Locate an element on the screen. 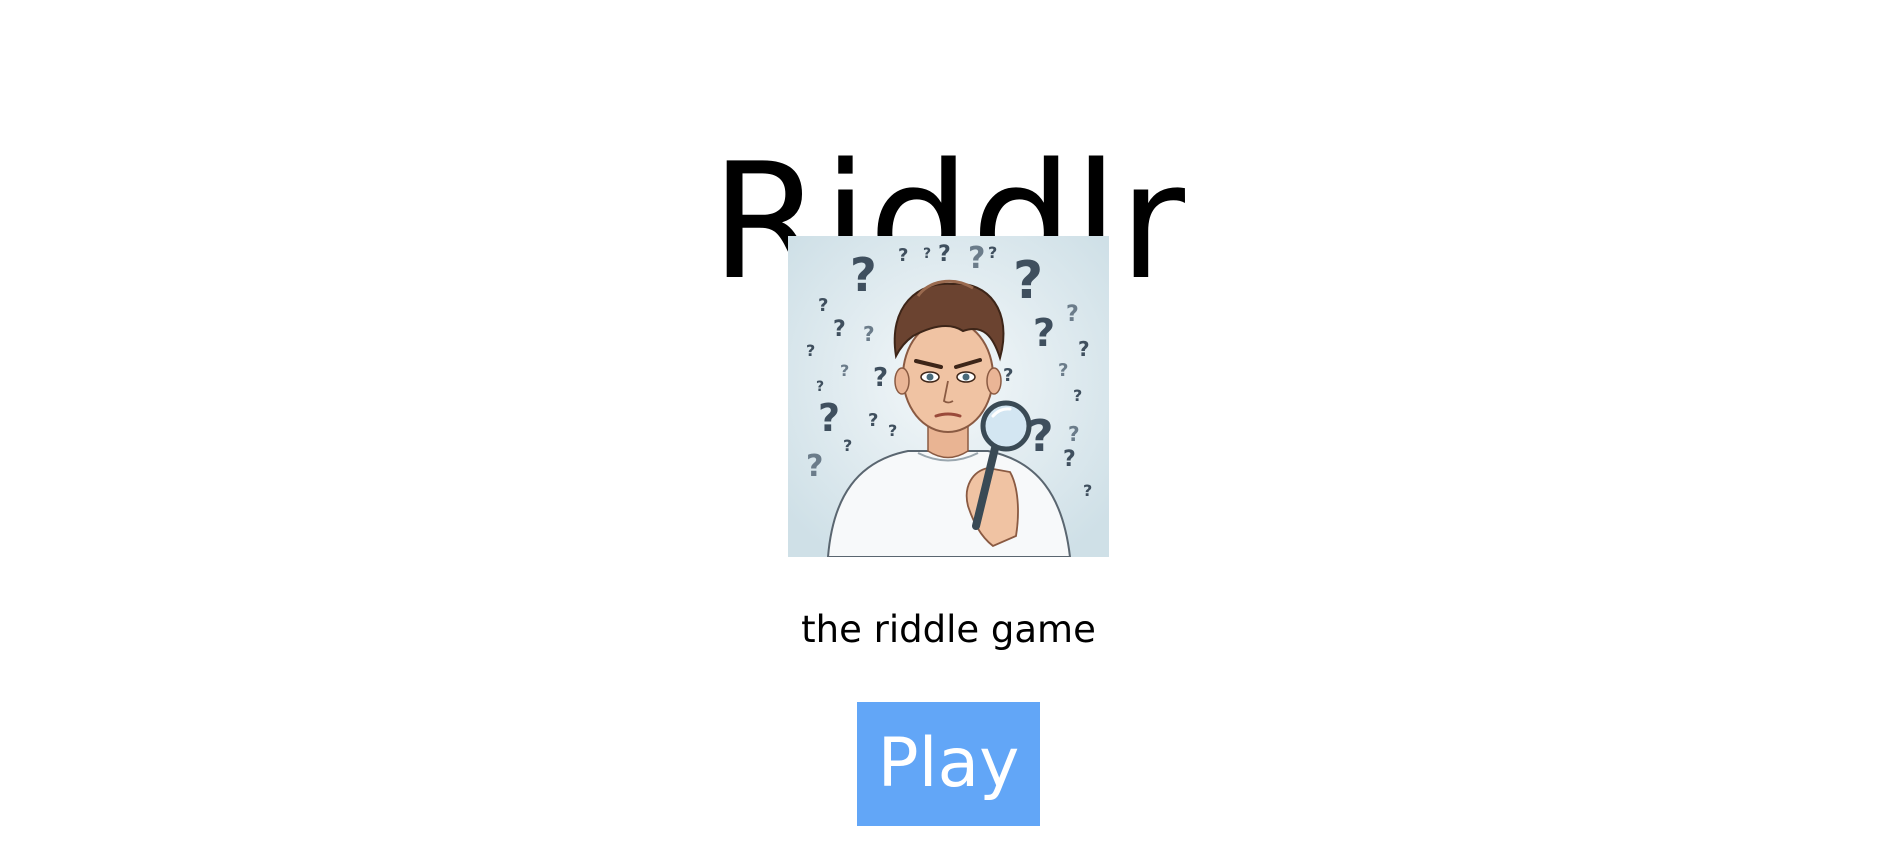 The width and height of the screenshot is (1897, 847). tagline: the riddle game is located at coordinates (948, 629).